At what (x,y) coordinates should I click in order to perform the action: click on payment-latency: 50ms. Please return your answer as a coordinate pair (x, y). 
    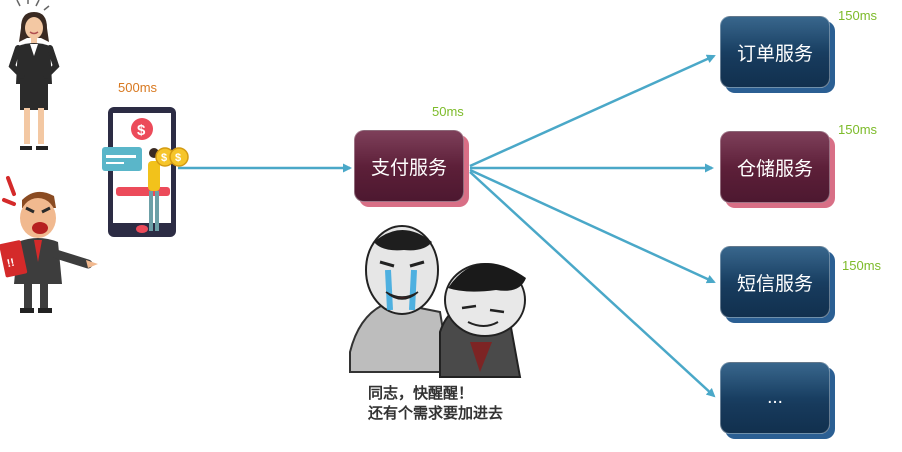
    Looking at the image, I should click on (448, 111).